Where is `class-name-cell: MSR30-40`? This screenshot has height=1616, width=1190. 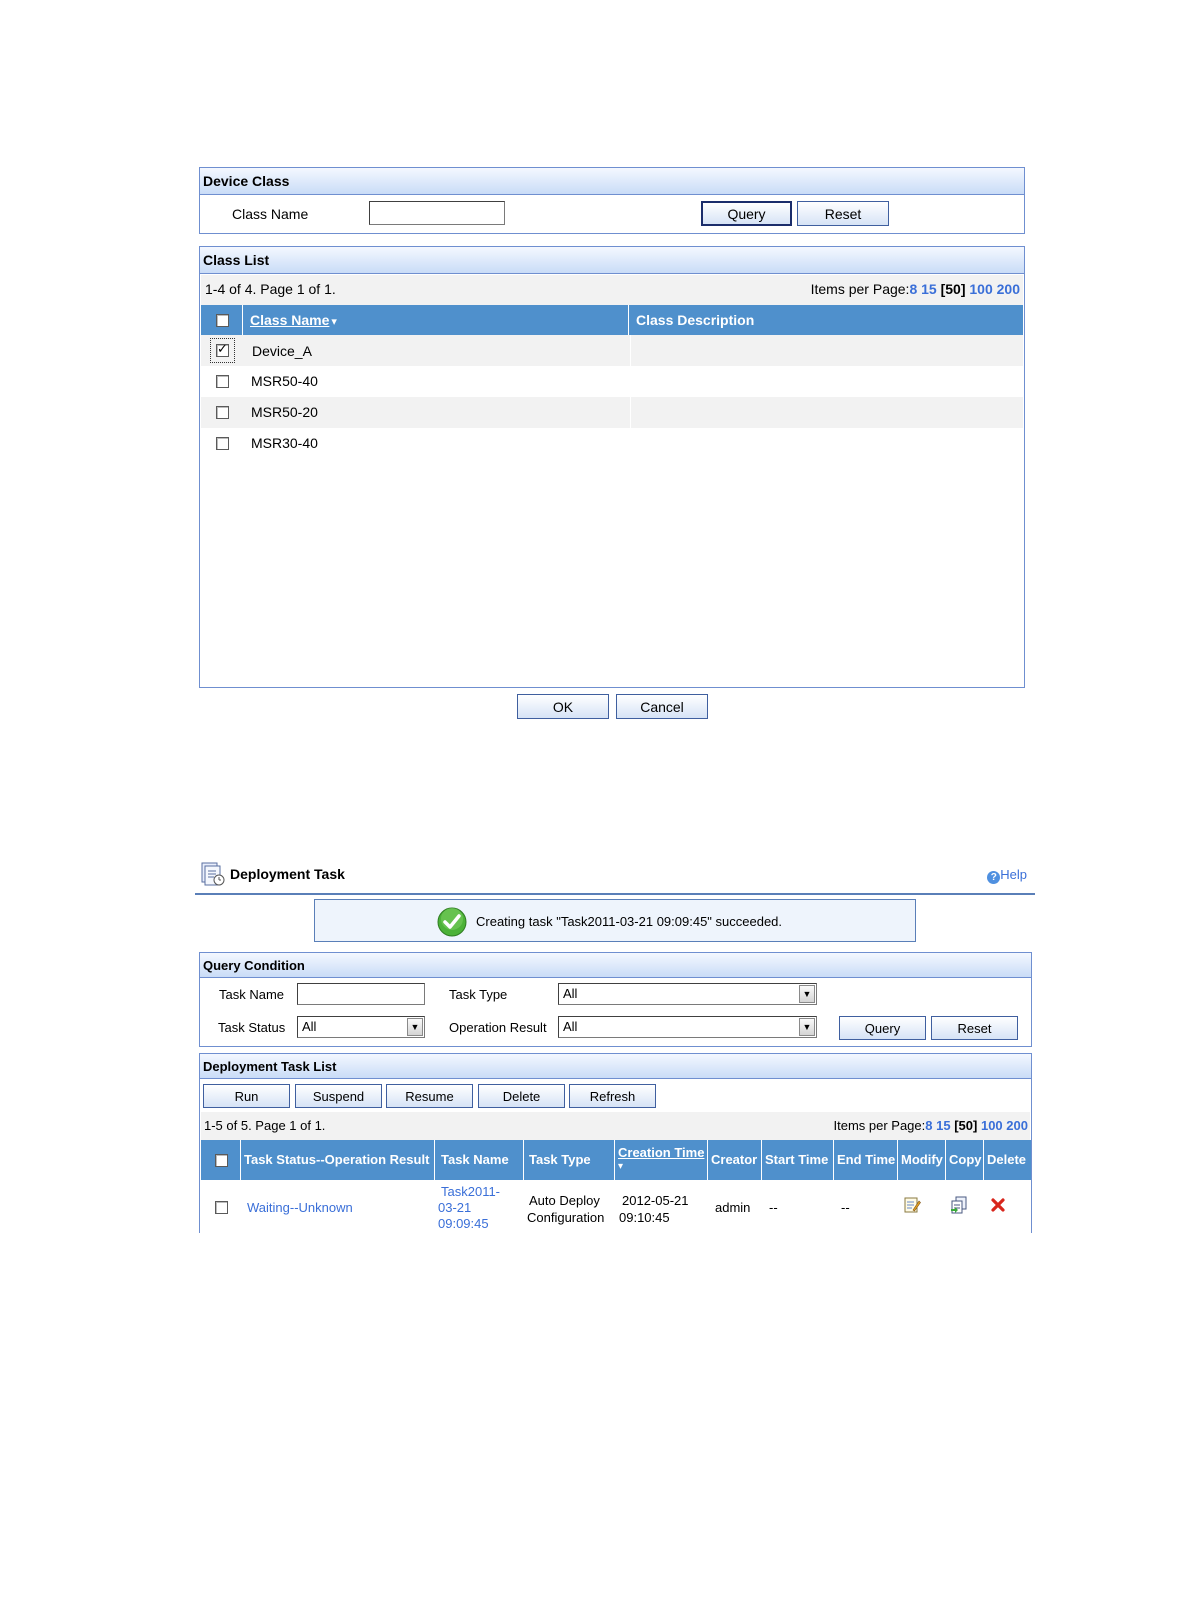
class-name-cell: MSR30-40 is located at coordinates (284, 443).